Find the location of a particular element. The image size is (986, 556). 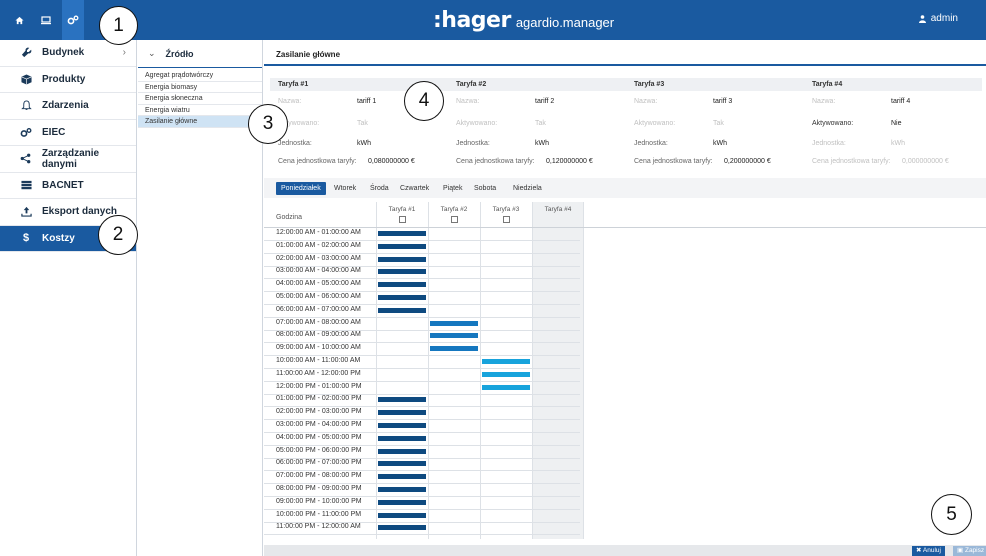

tariff-column-2: Taryfa #2 is located at coordinates (454, 214).